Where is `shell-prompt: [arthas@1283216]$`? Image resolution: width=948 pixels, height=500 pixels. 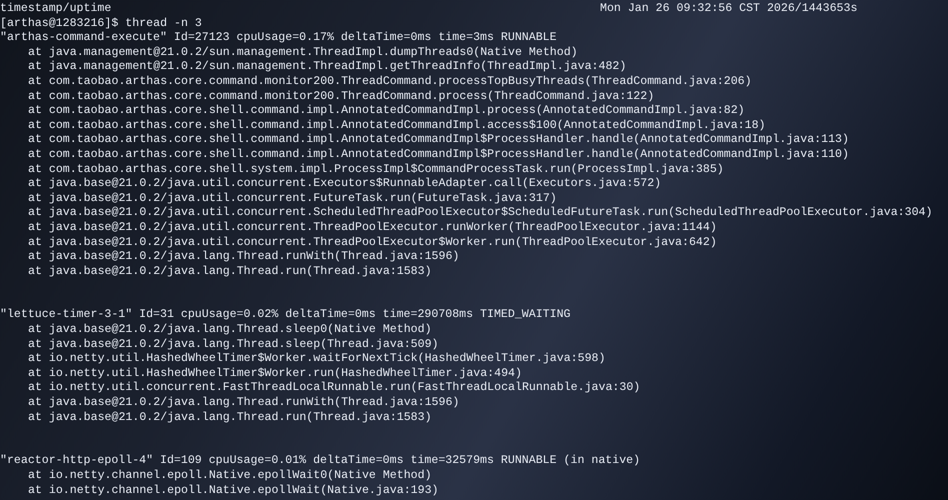 shell-prompt: [arthas@1283216]$ is located at coordinates (59, 24).